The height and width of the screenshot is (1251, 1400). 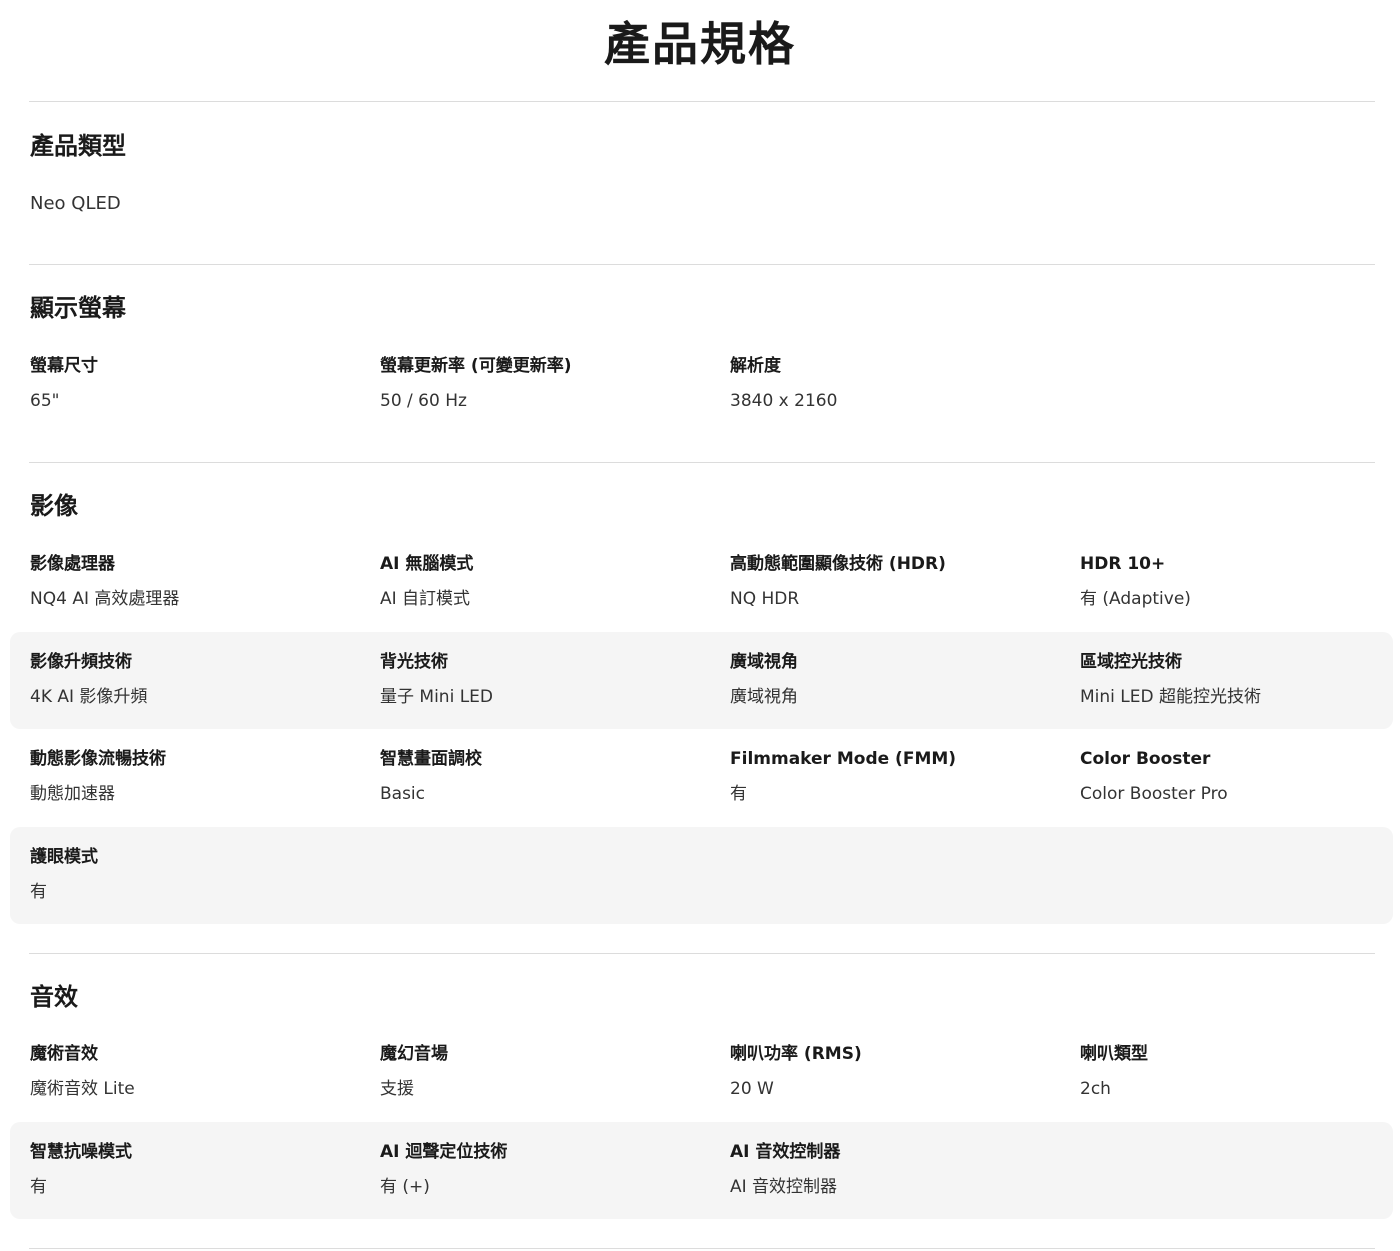 What do you see at coordinates (784, 401) in the screenshot?
I see `spec-value: 3840 x 2160` at bounding box center [784, 401].